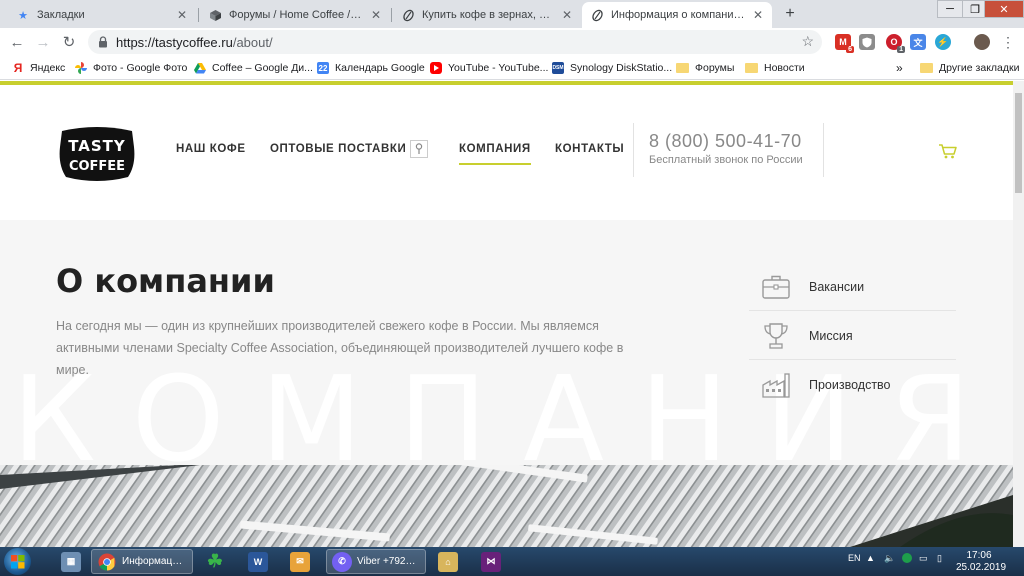 The image size is (1024, 576). What do you see at coordinates (979, 68) in the screenshot?
I see `bookmark-label: Другие закладки` at bounding box center [979, 68].